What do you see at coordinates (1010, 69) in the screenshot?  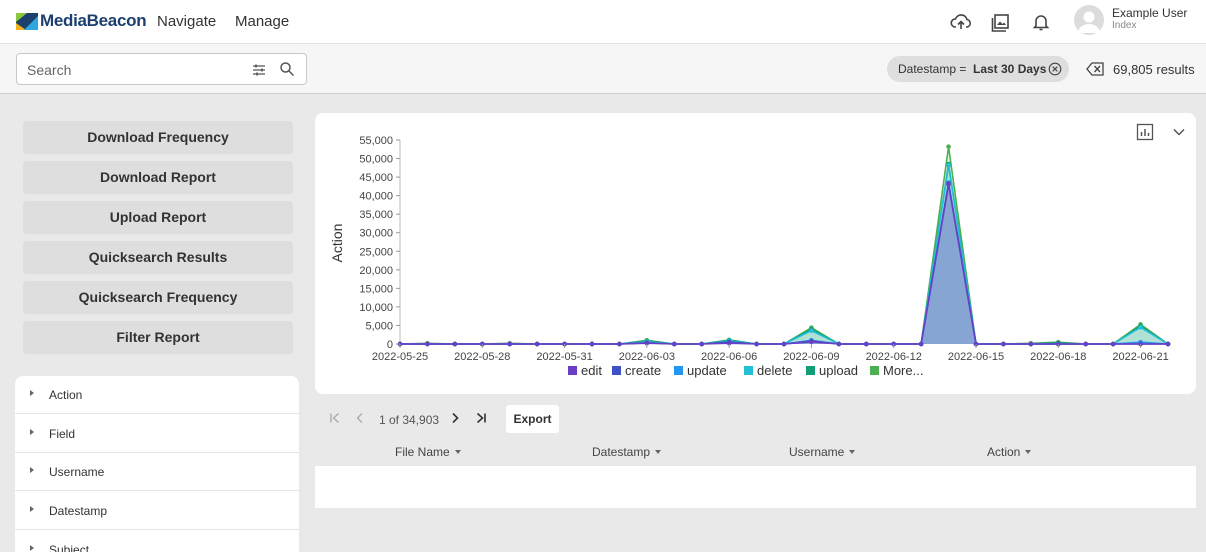 I see `chip-value: Last 30 Days` at bounding box center [1010, 69].